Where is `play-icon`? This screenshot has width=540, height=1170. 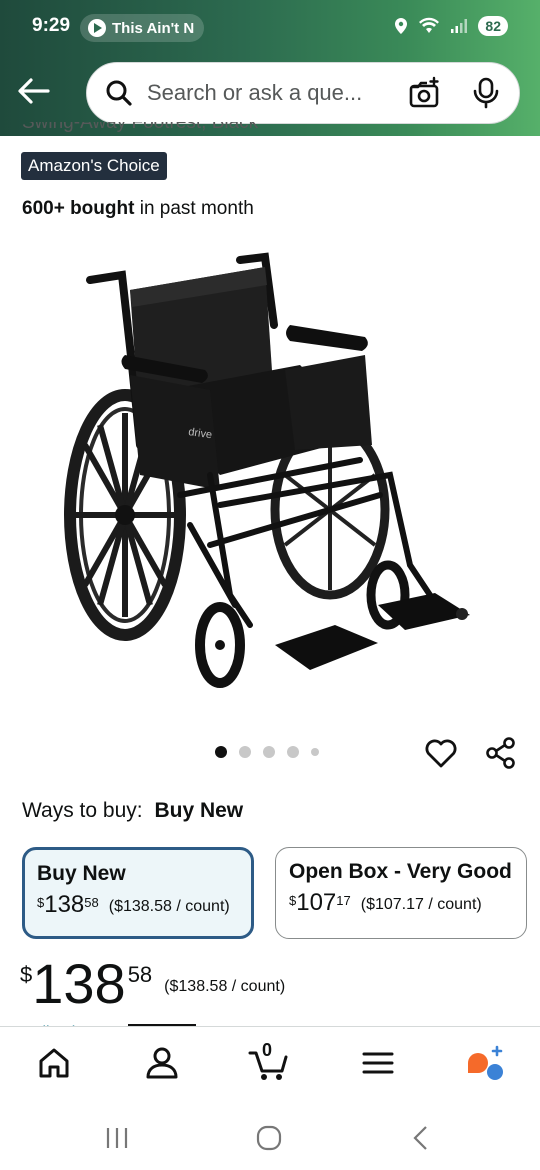
play-icon is located at coordinates (97, 28).